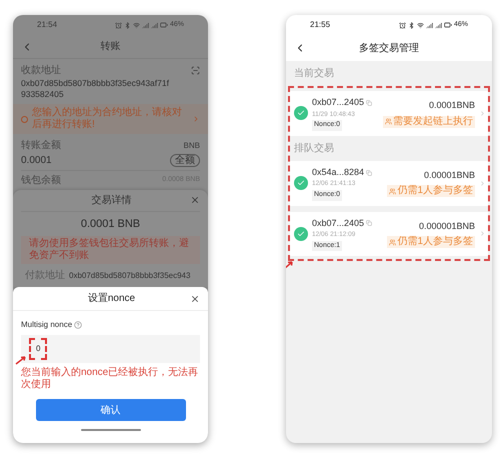 This screenshot has height=454, width=500. Describe the element at coordinates (107, 119) in the screenshot. I see `warning-text: 您输入的地址为合约地址，请核对后再进行转账!` at that location.